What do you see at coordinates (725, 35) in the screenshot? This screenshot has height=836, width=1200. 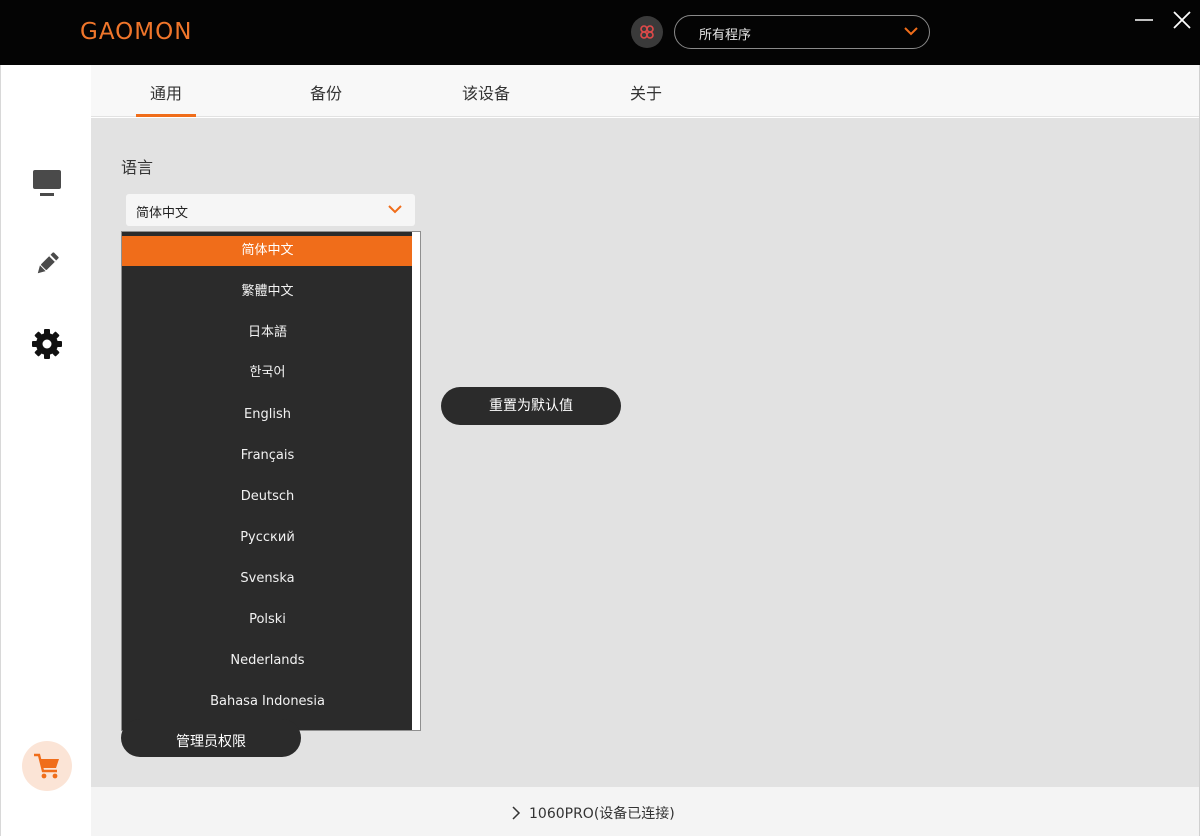 I see `program-select-value: 所有程序` at bounding box center [725, 35].